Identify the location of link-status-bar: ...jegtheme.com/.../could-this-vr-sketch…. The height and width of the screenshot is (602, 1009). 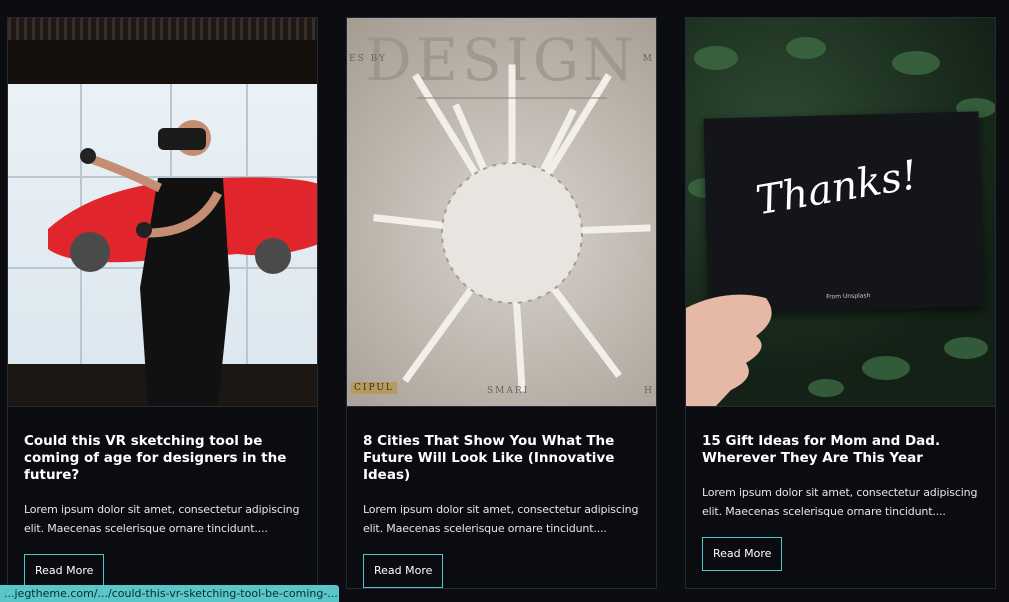
(169, 593).